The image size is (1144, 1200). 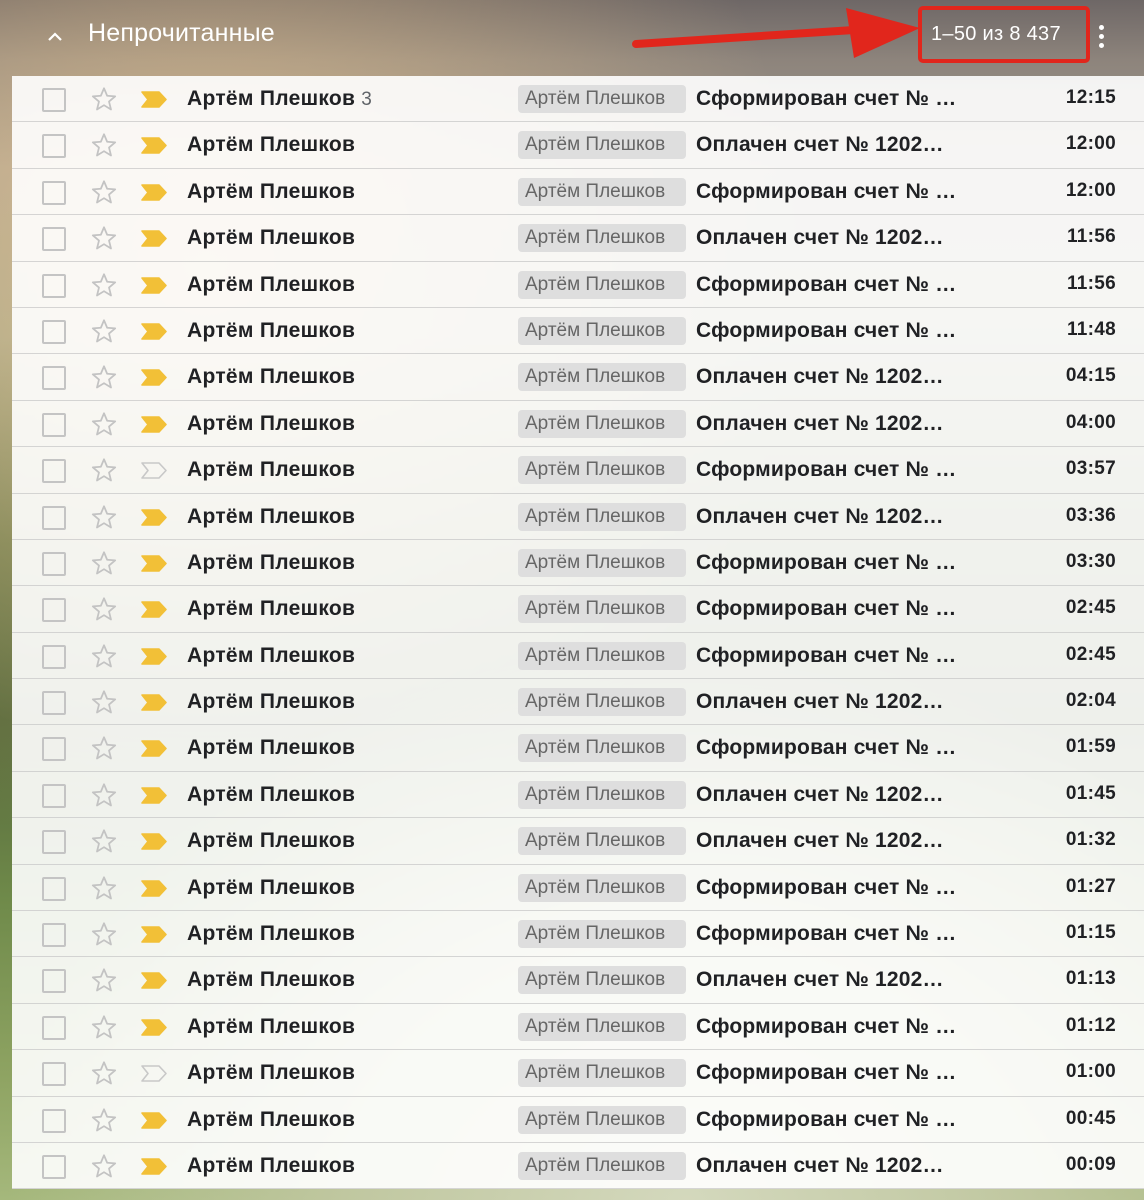 What do you see at coordinates (55, 37) in the screenshot?
I see `chevron-up-icon` at bounding box center [55, 37].